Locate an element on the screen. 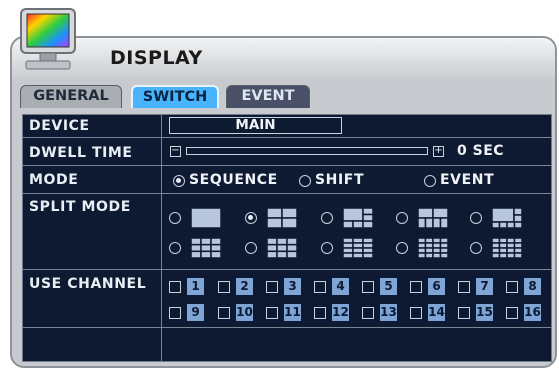 The height and width of the screenshot is (374, 559). device-label: DEVICE is located at coordinates (59, 126).